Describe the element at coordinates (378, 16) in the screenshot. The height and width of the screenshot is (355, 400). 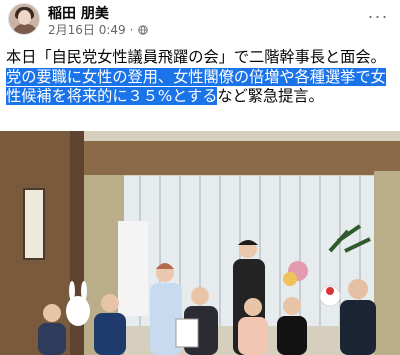
I see `more-options-button: ···` at that location.